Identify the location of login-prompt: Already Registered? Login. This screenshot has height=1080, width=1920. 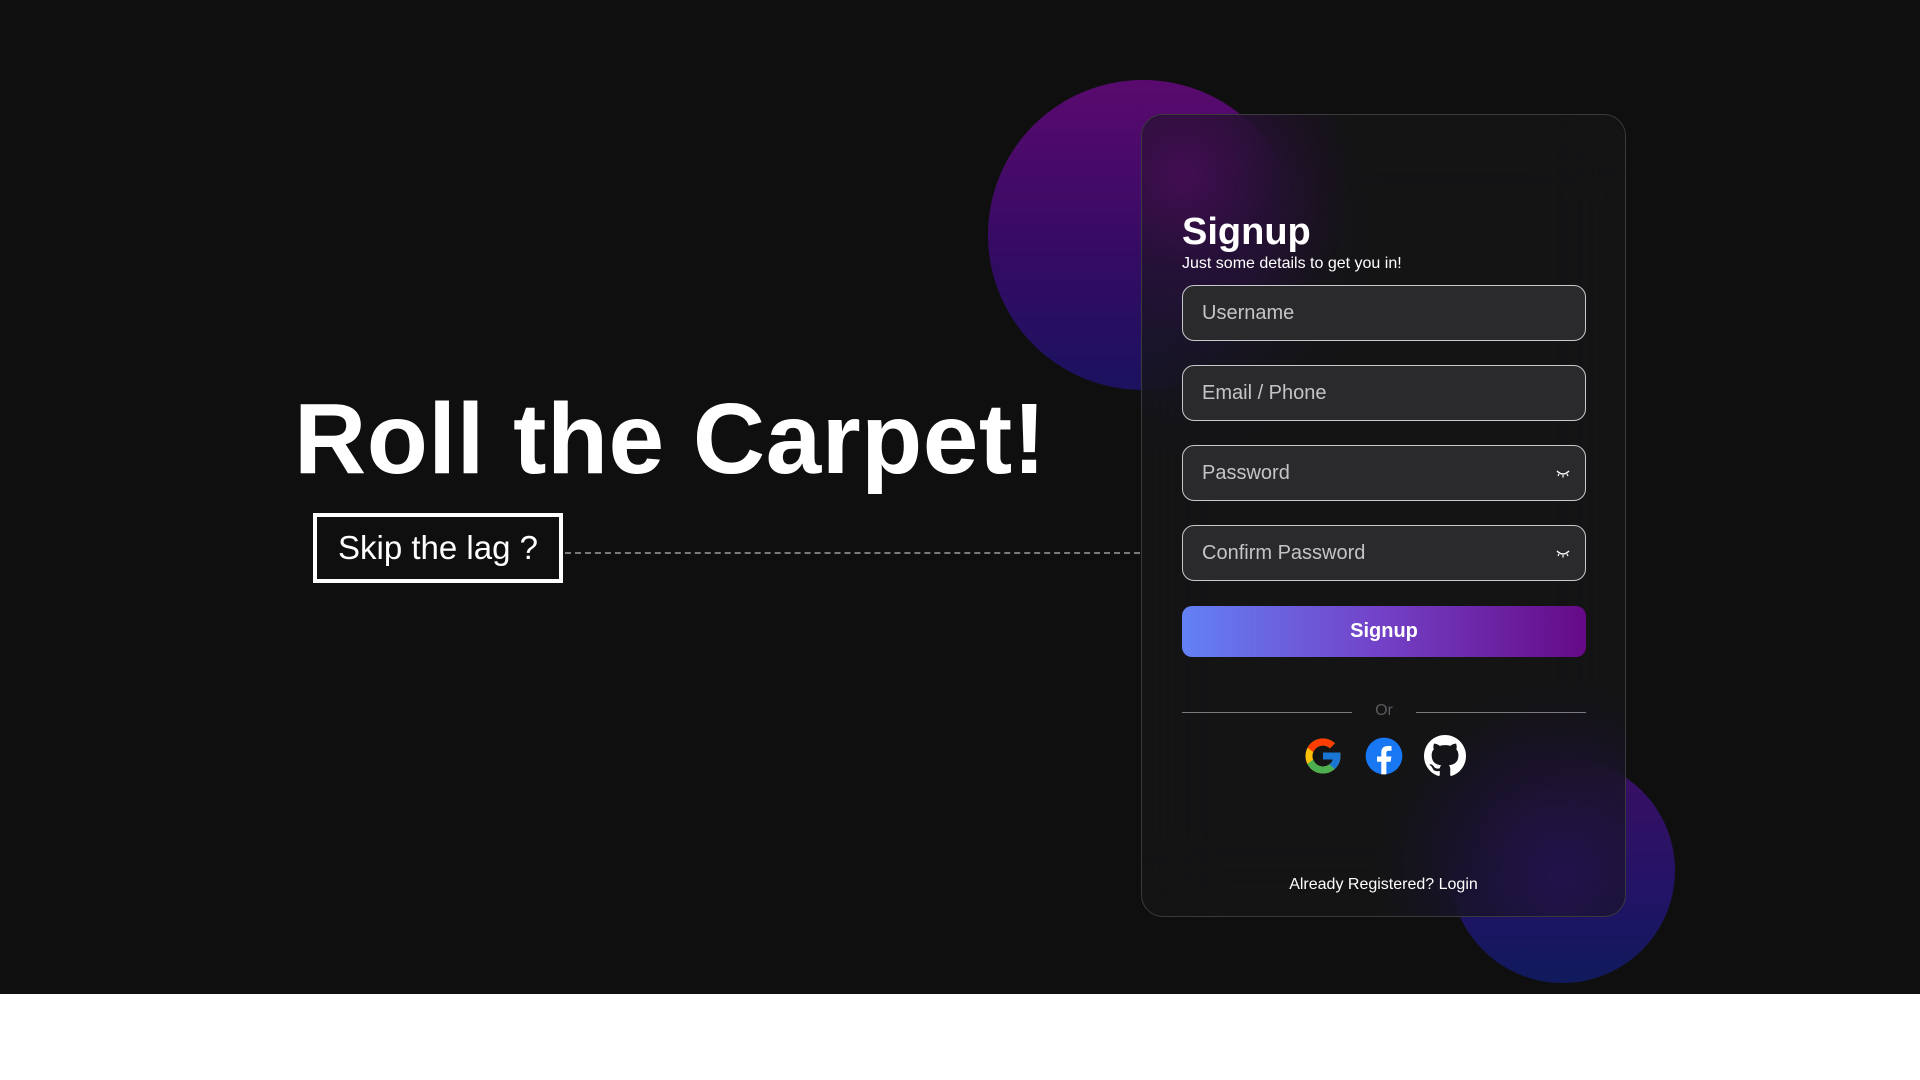
(1383, 885).